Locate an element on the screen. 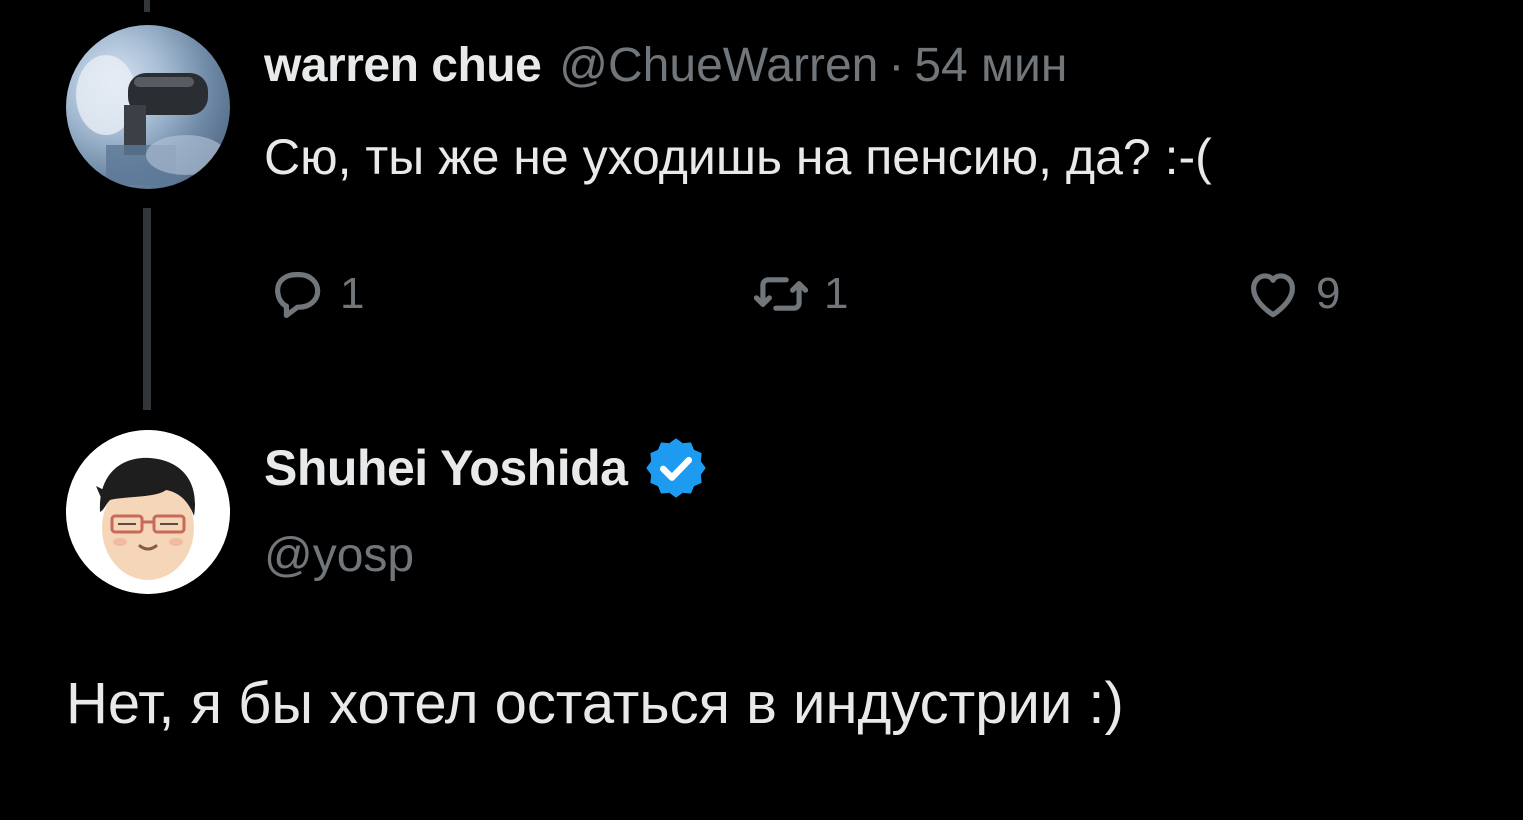  retweet-button: 1 is located at coordinates (799, 294).